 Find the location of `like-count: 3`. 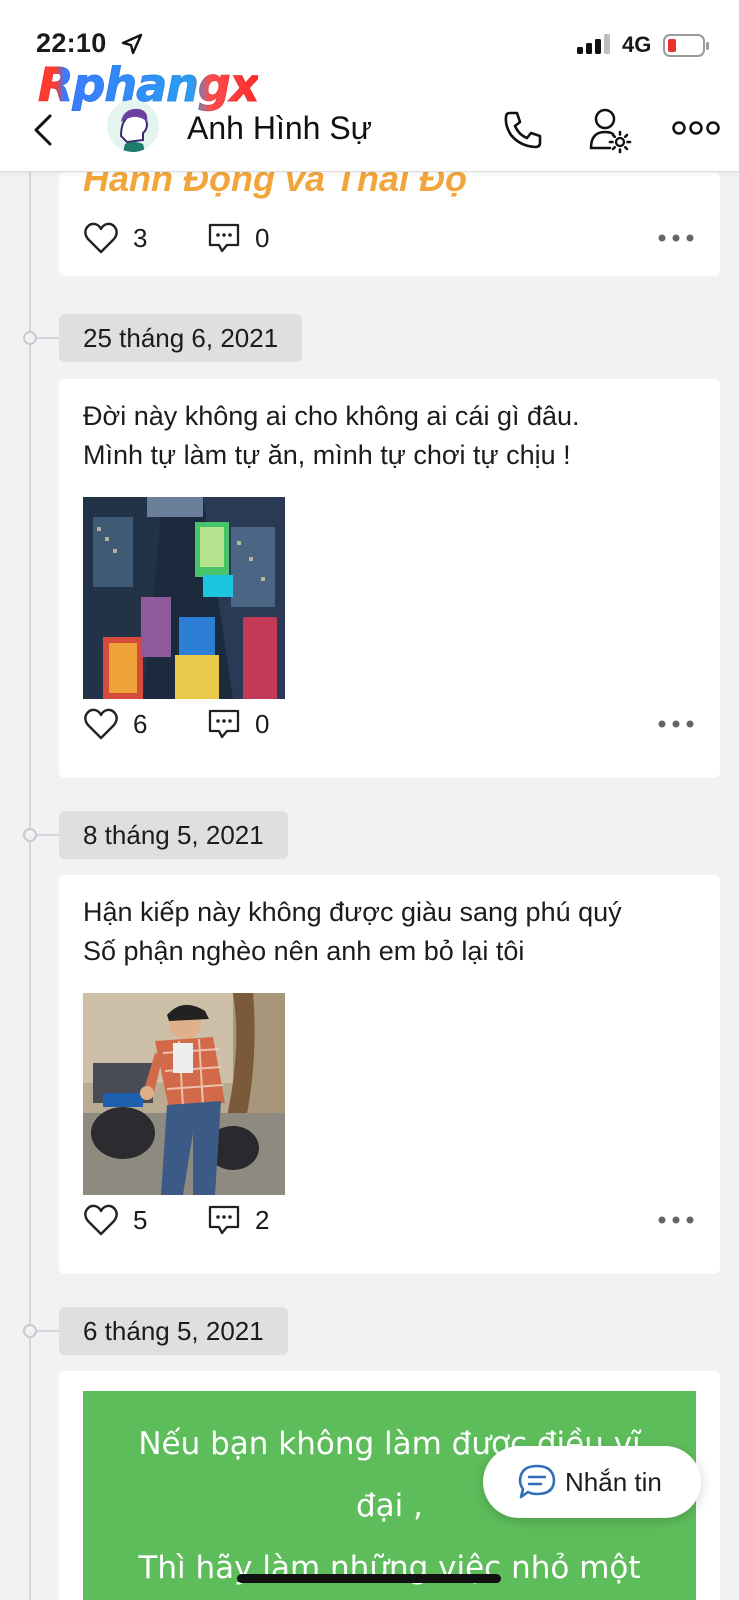

like-count: 3 is located at coordinates (140, 237).